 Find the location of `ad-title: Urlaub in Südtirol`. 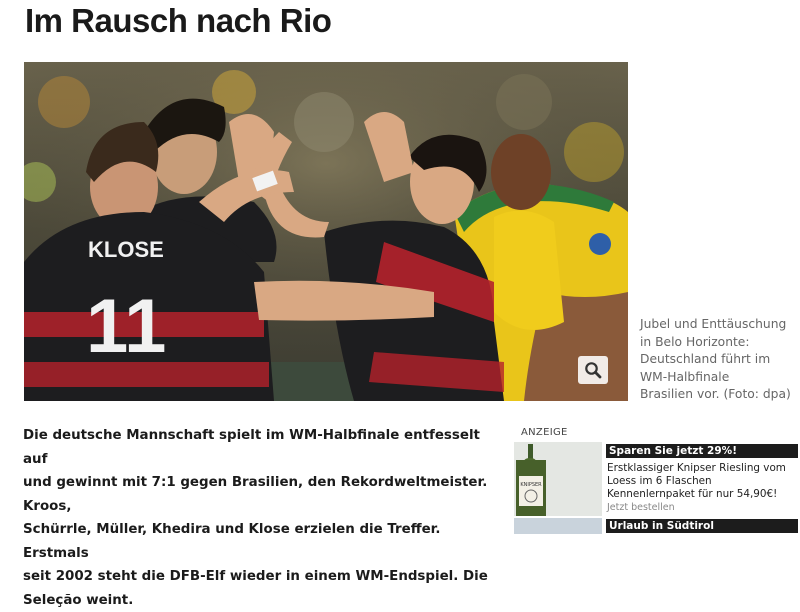

ad-title: Urlaub in Südtirol is located at coordinates (702, 526).